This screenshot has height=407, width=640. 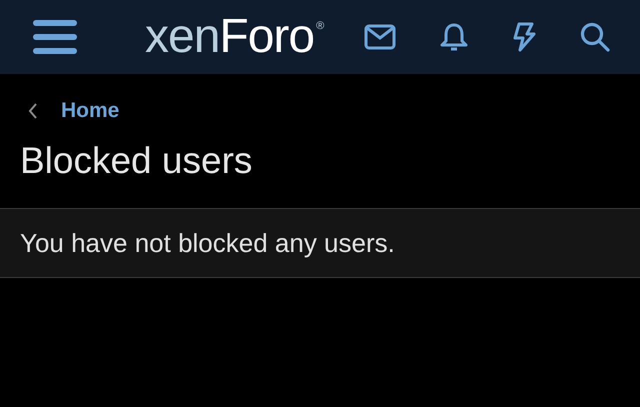 What do you see at coordinates (136, 161) in the screenshot?
I see `page-title: Blocked users` at bounding box center [136, 161].